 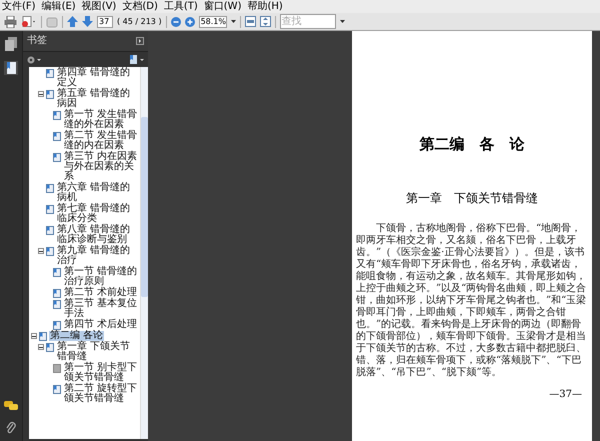 What do you see at coordinates (212, 22) in the screenshot?
I see `zoom-field: 58.1%` at bounding box center [212, 22].